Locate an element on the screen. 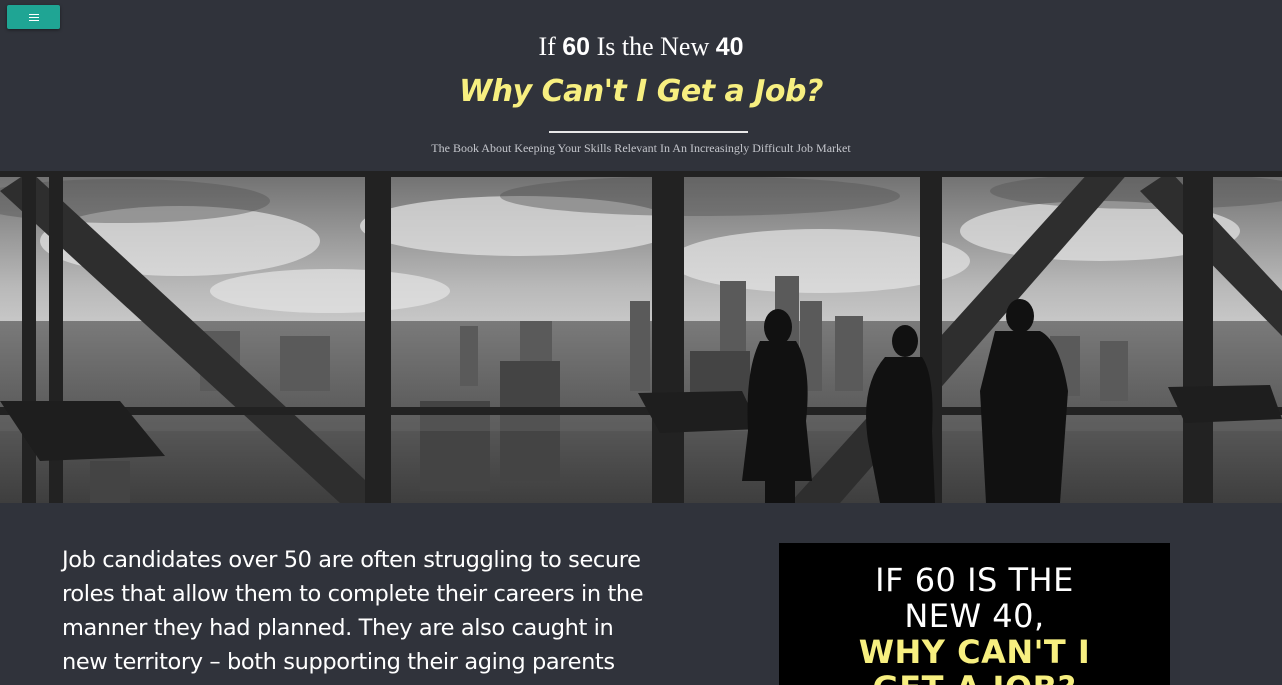  book-cover-line-2: NEW 40, is located at coordinates (974, 616).